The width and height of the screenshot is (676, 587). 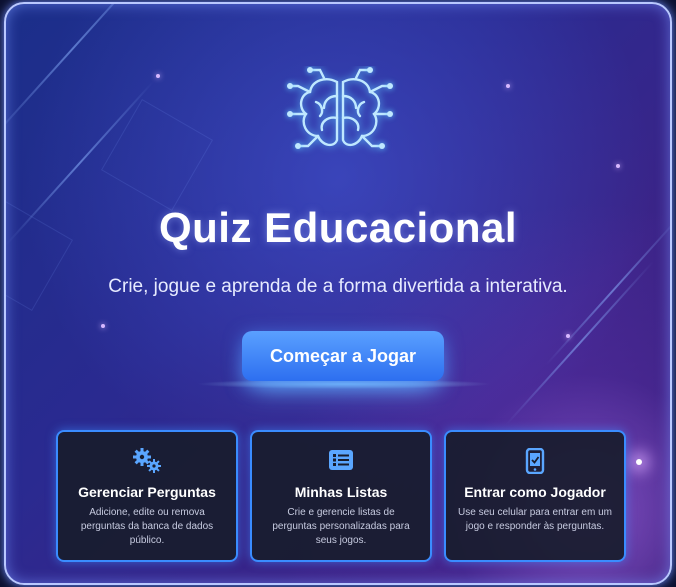 I want to click on hexagon-decoration, so click(x=157, y=155).